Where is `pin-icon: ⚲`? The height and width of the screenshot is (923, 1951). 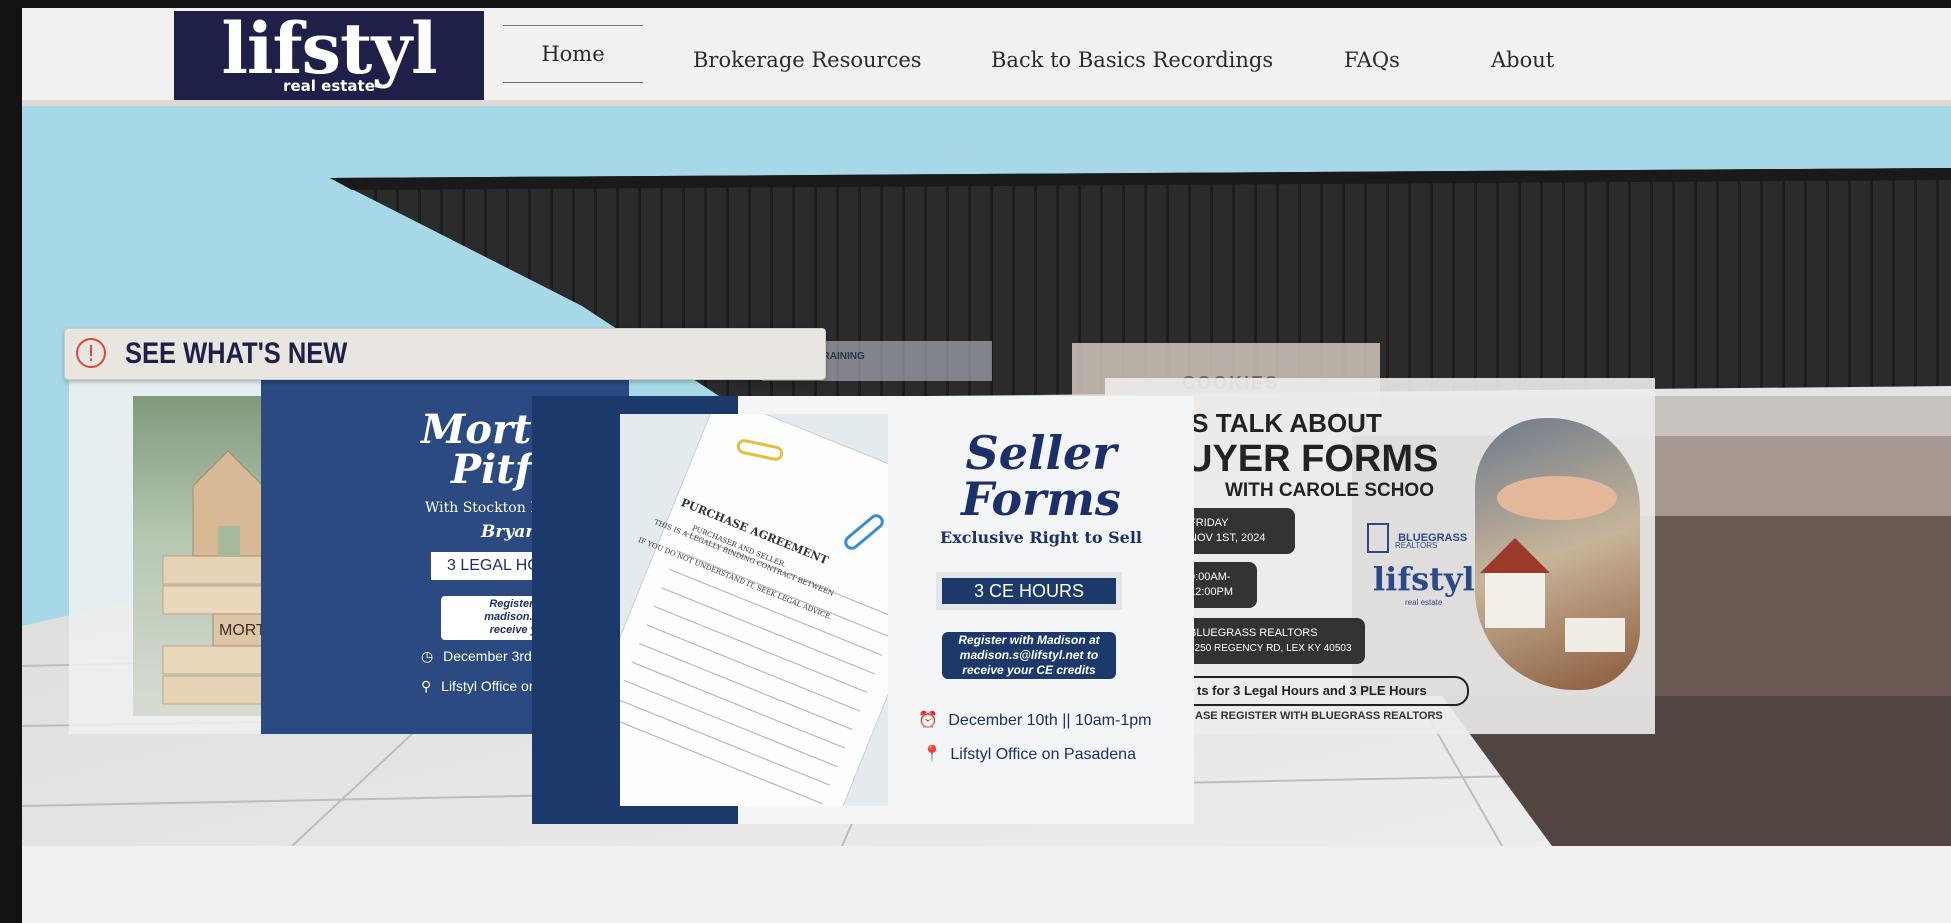
pin-icon: ⚲ is located at coordinates (426, 686).